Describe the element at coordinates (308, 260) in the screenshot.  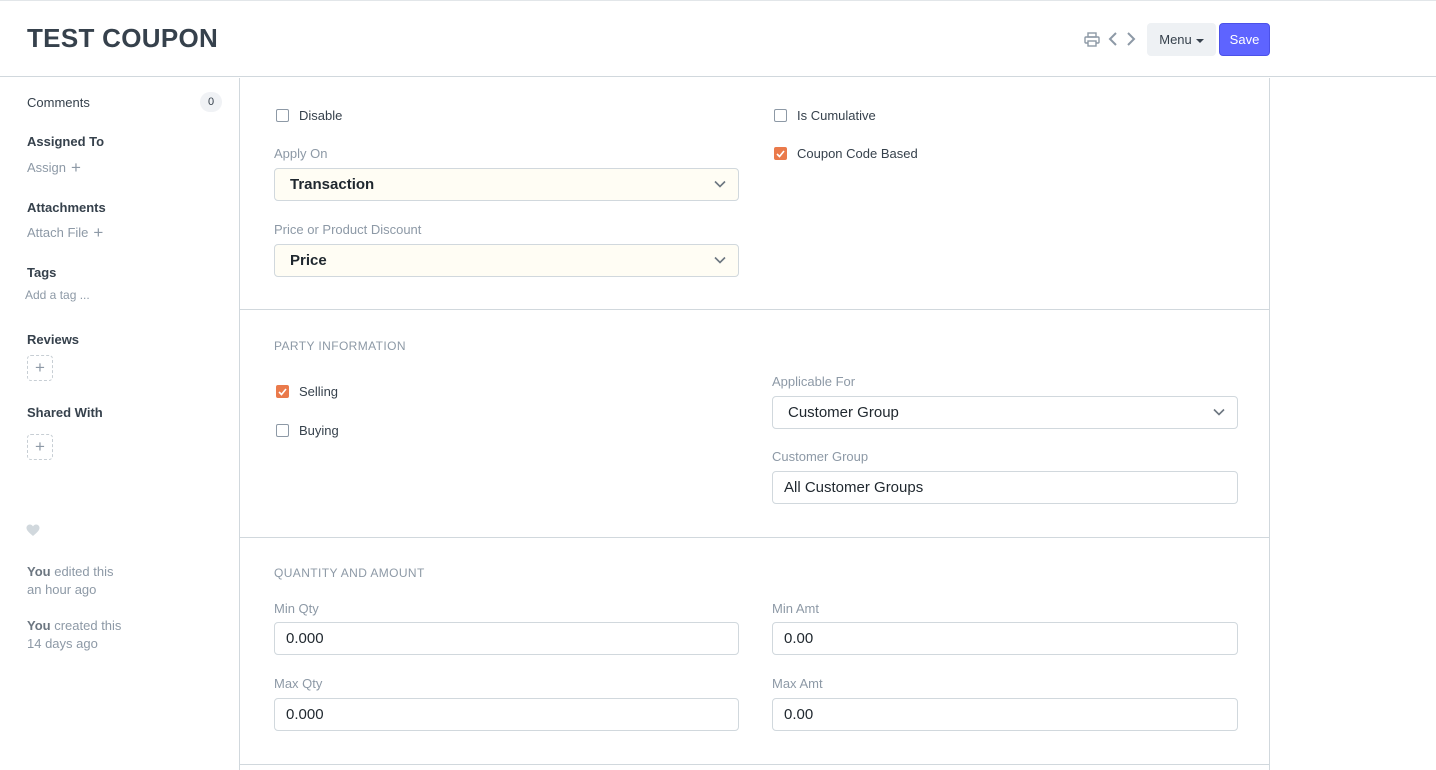
I see `price-or-product-discount-value: Price` at that location.